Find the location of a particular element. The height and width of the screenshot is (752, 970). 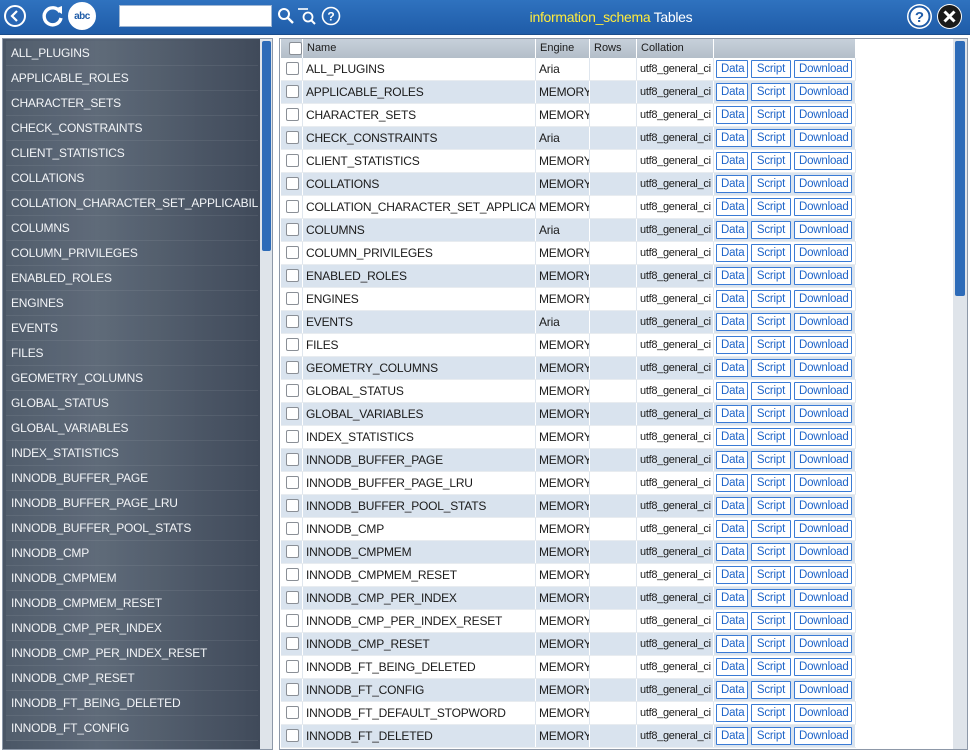

table-name: GLOBAL_STATUS is located at coordinates (419, 391).